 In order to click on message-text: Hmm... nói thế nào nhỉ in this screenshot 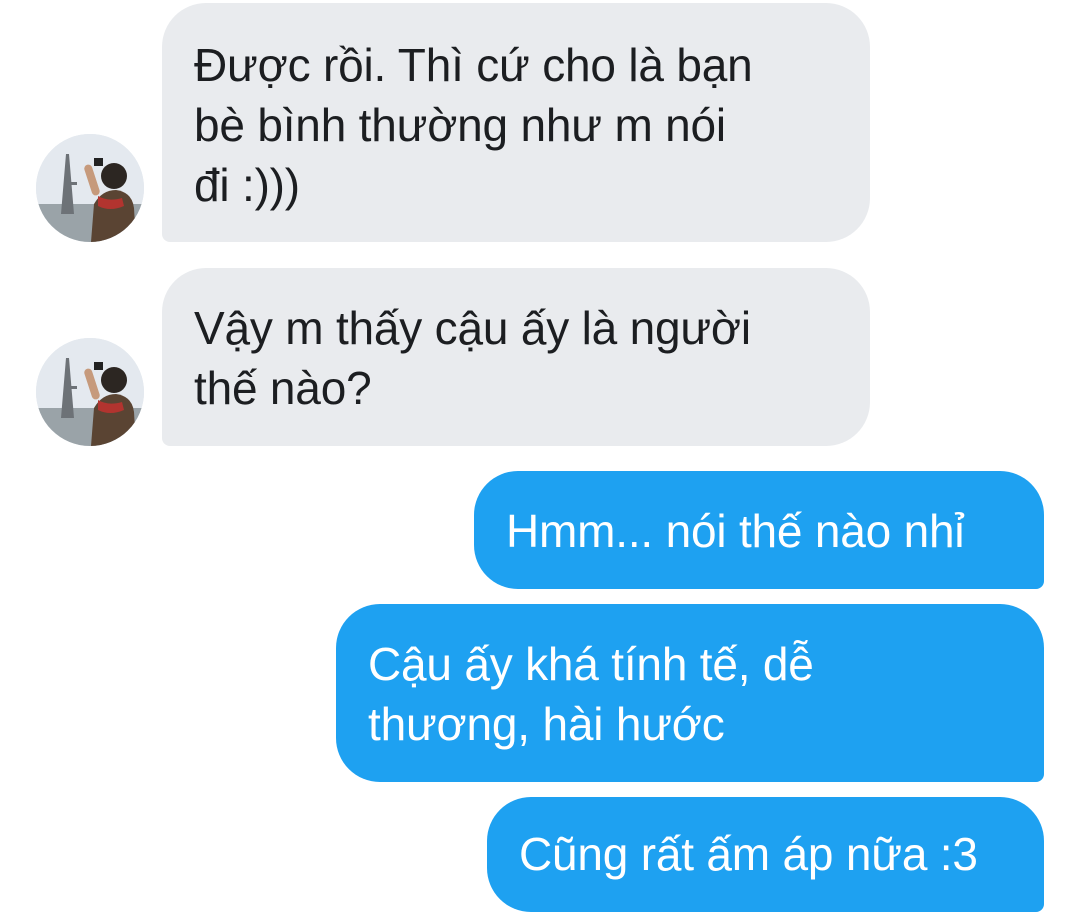, I will do `click(735, 531)`.